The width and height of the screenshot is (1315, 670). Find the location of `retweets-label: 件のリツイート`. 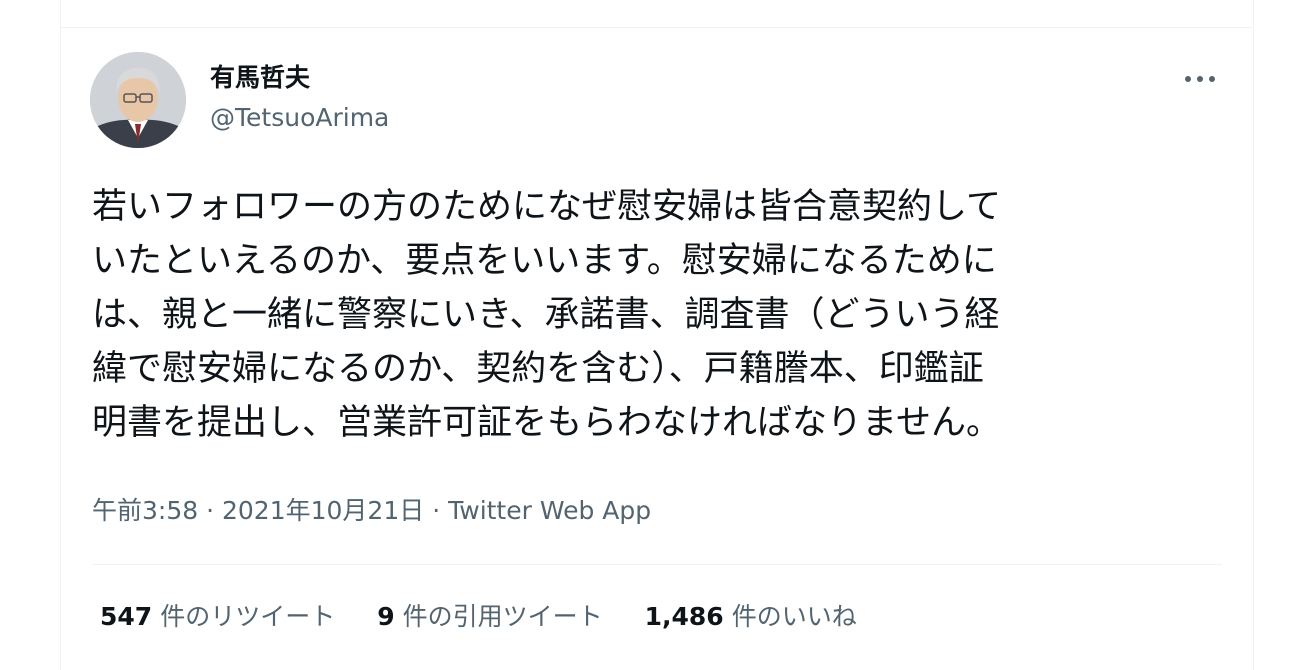

retweets-label: 件のリツイート is located at coordinates (248, 616).